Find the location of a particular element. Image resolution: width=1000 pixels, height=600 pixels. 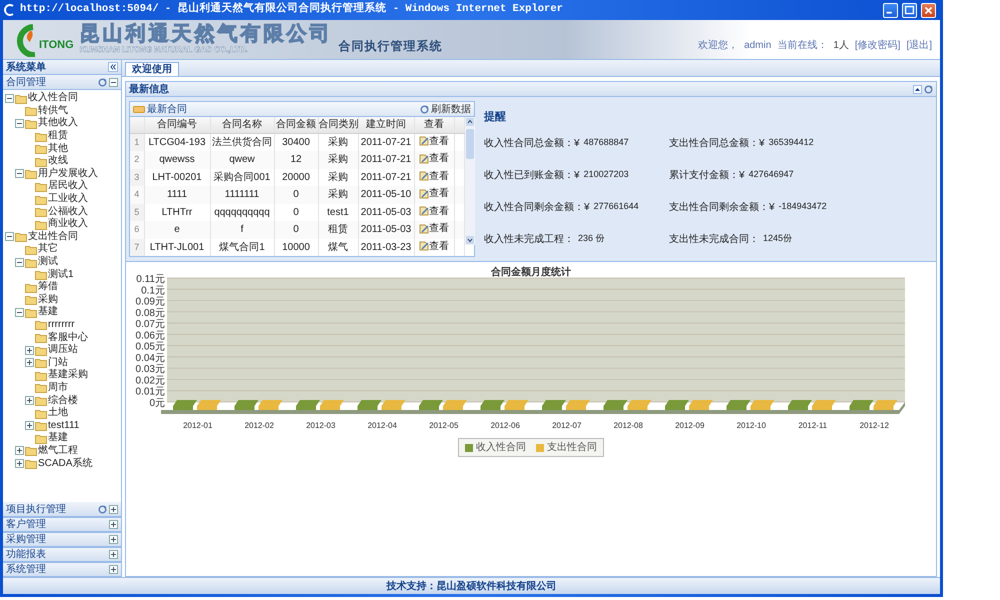

tree-item: 综合楼 is located at coordinates (63, 401).